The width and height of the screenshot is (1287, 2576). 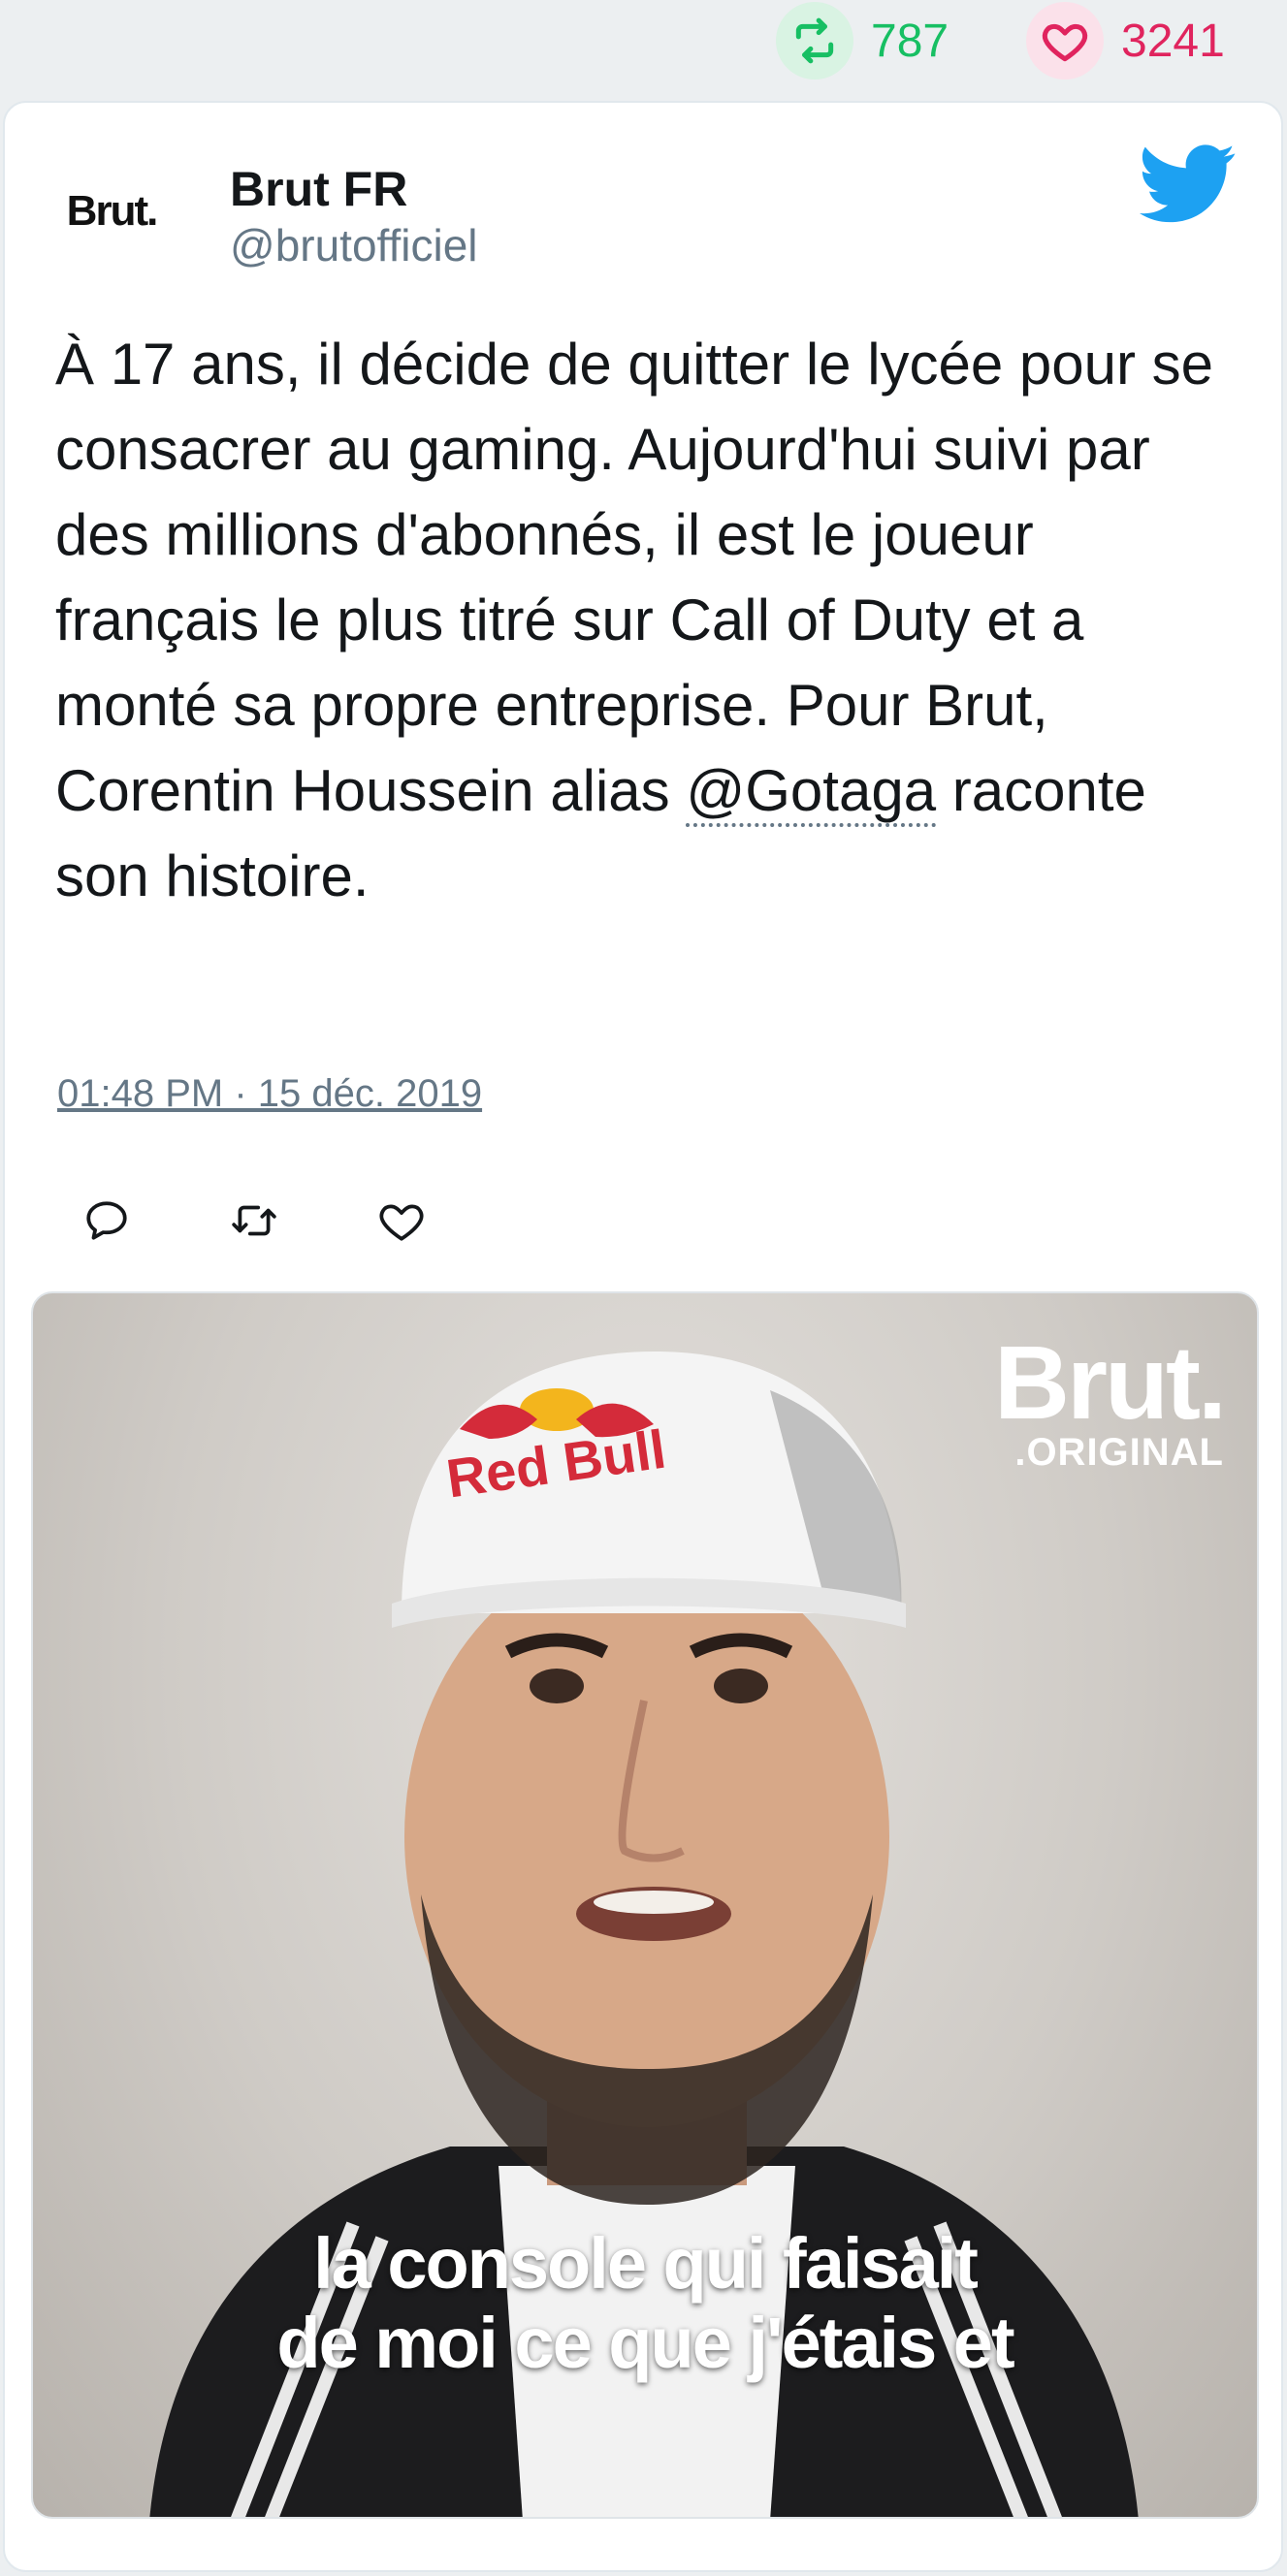 What do you see at coordinates (1173, 41) in the screenshot?
I see `like-count: 3241` at bounding box center [1173, 41].